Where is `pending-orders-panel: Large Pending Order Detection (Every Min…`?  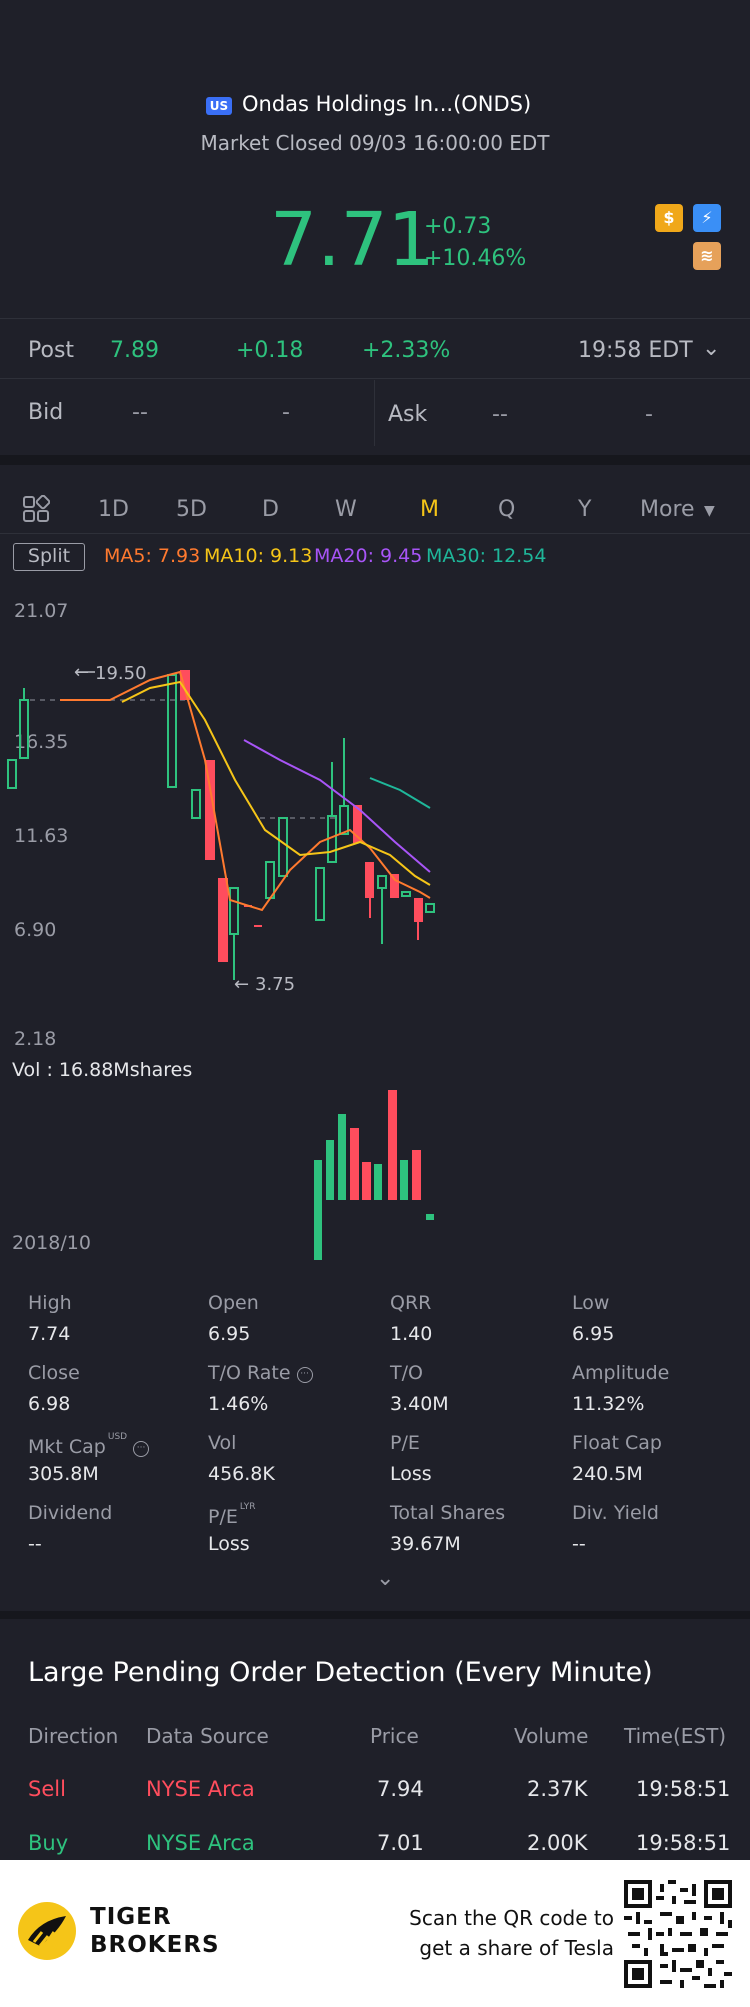
pending-orders-panel: Large Pending Order Detection (Every Min… is located at coordinates (375, 1735).